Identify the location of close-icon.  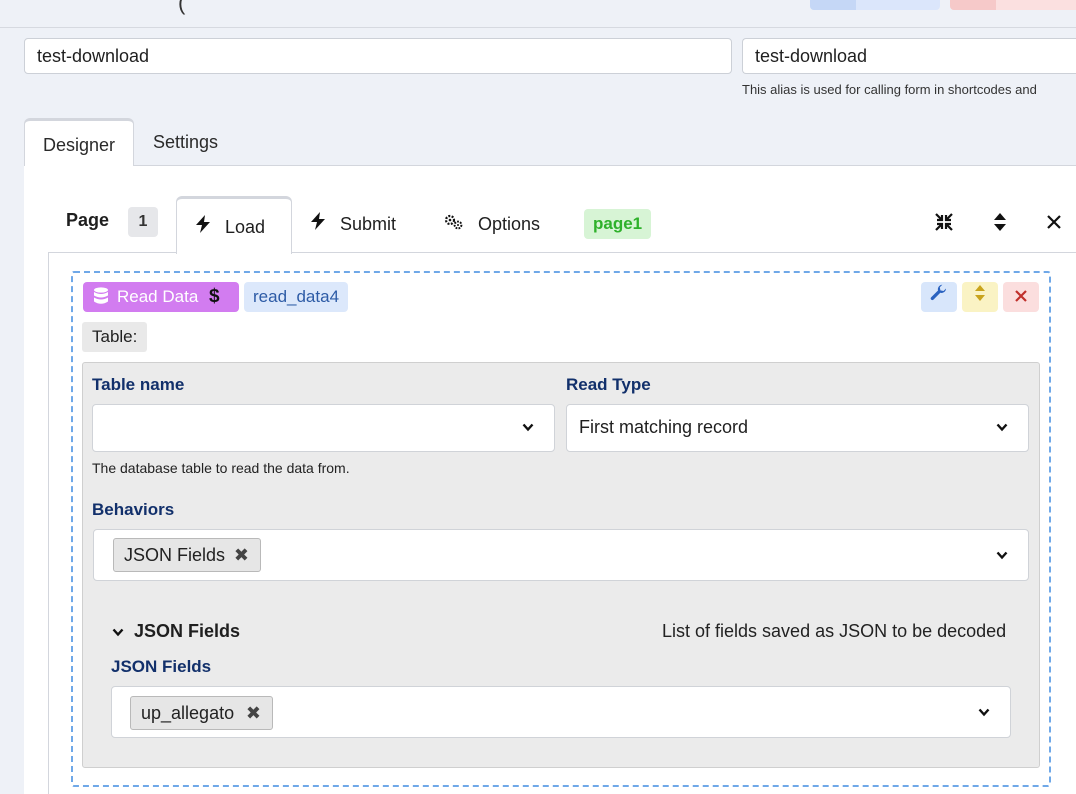
(1054, 223).